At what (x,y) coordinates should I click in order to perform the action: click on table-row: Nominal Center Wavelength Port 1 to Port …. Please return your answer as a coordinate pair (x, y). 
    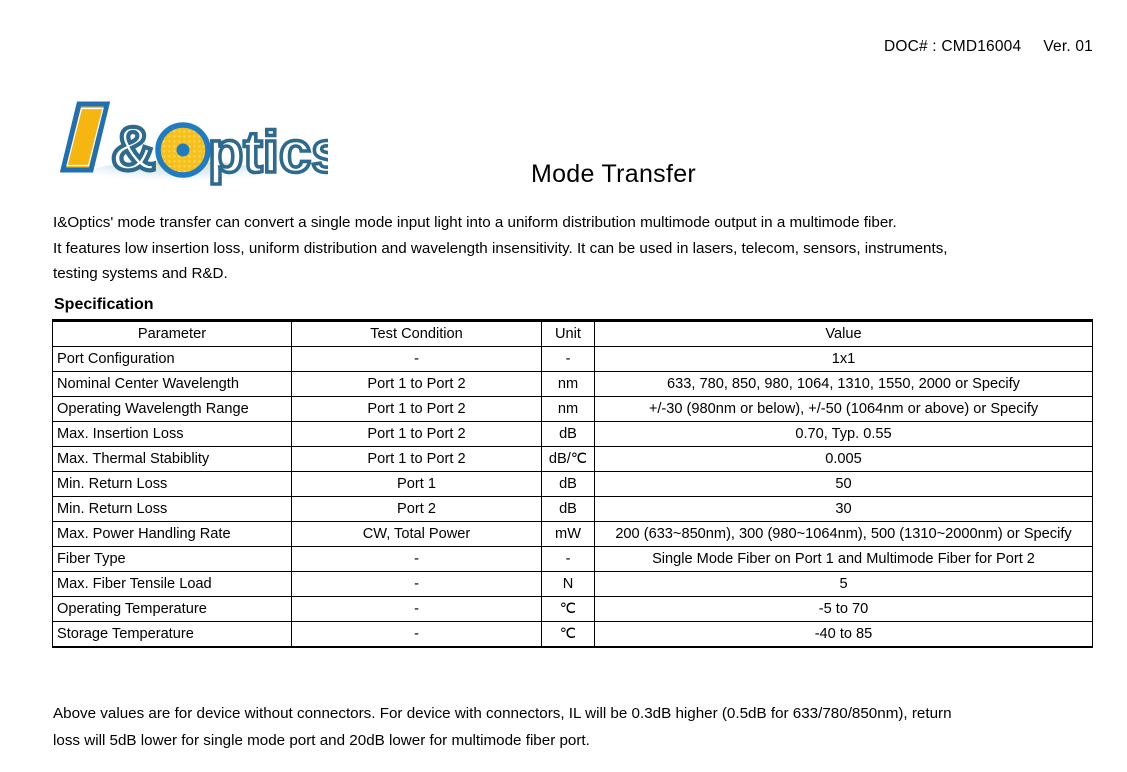
    Looking at the image, I should click on (572, 384).